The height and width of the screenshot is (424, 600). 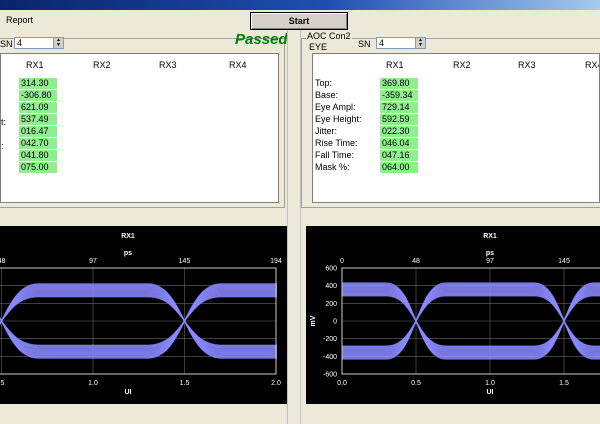 What do you see at coordinates (399, 155) in the screenshot?
I see `right-value-cell: 047.16` at bounding box center [399, 155].